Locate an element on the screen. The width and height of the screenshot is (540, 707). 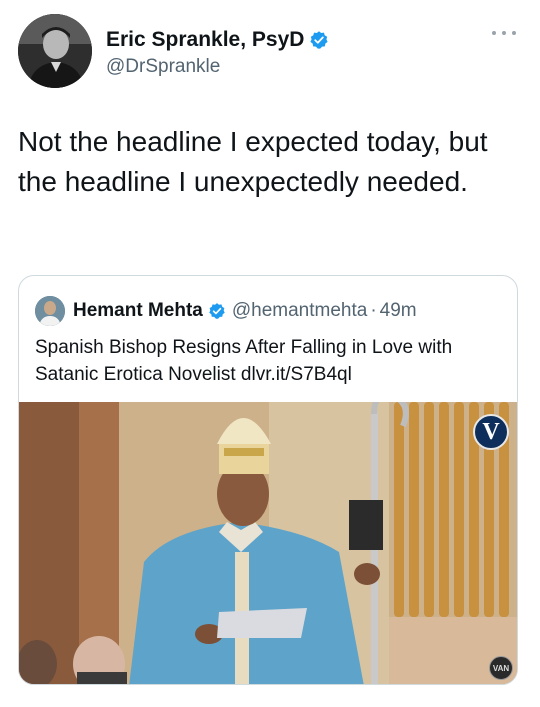
quoted-tweet-header: Hemant Mehta @hemantmehta · 49m is located at coordinates (226, 311).